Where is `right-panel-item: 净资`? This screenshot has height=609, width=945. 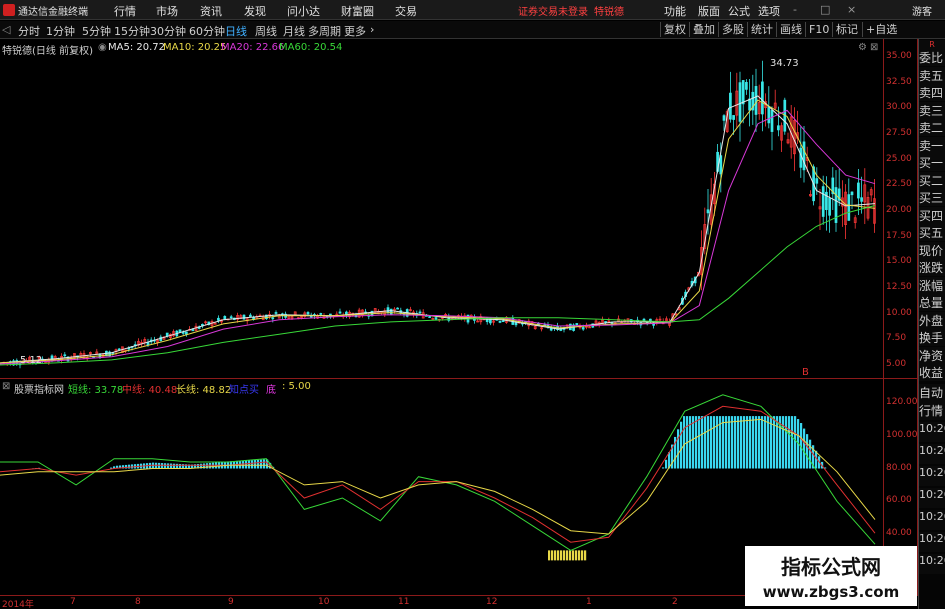 right-panel-item: 净资 is located at coordinates (932, 355).